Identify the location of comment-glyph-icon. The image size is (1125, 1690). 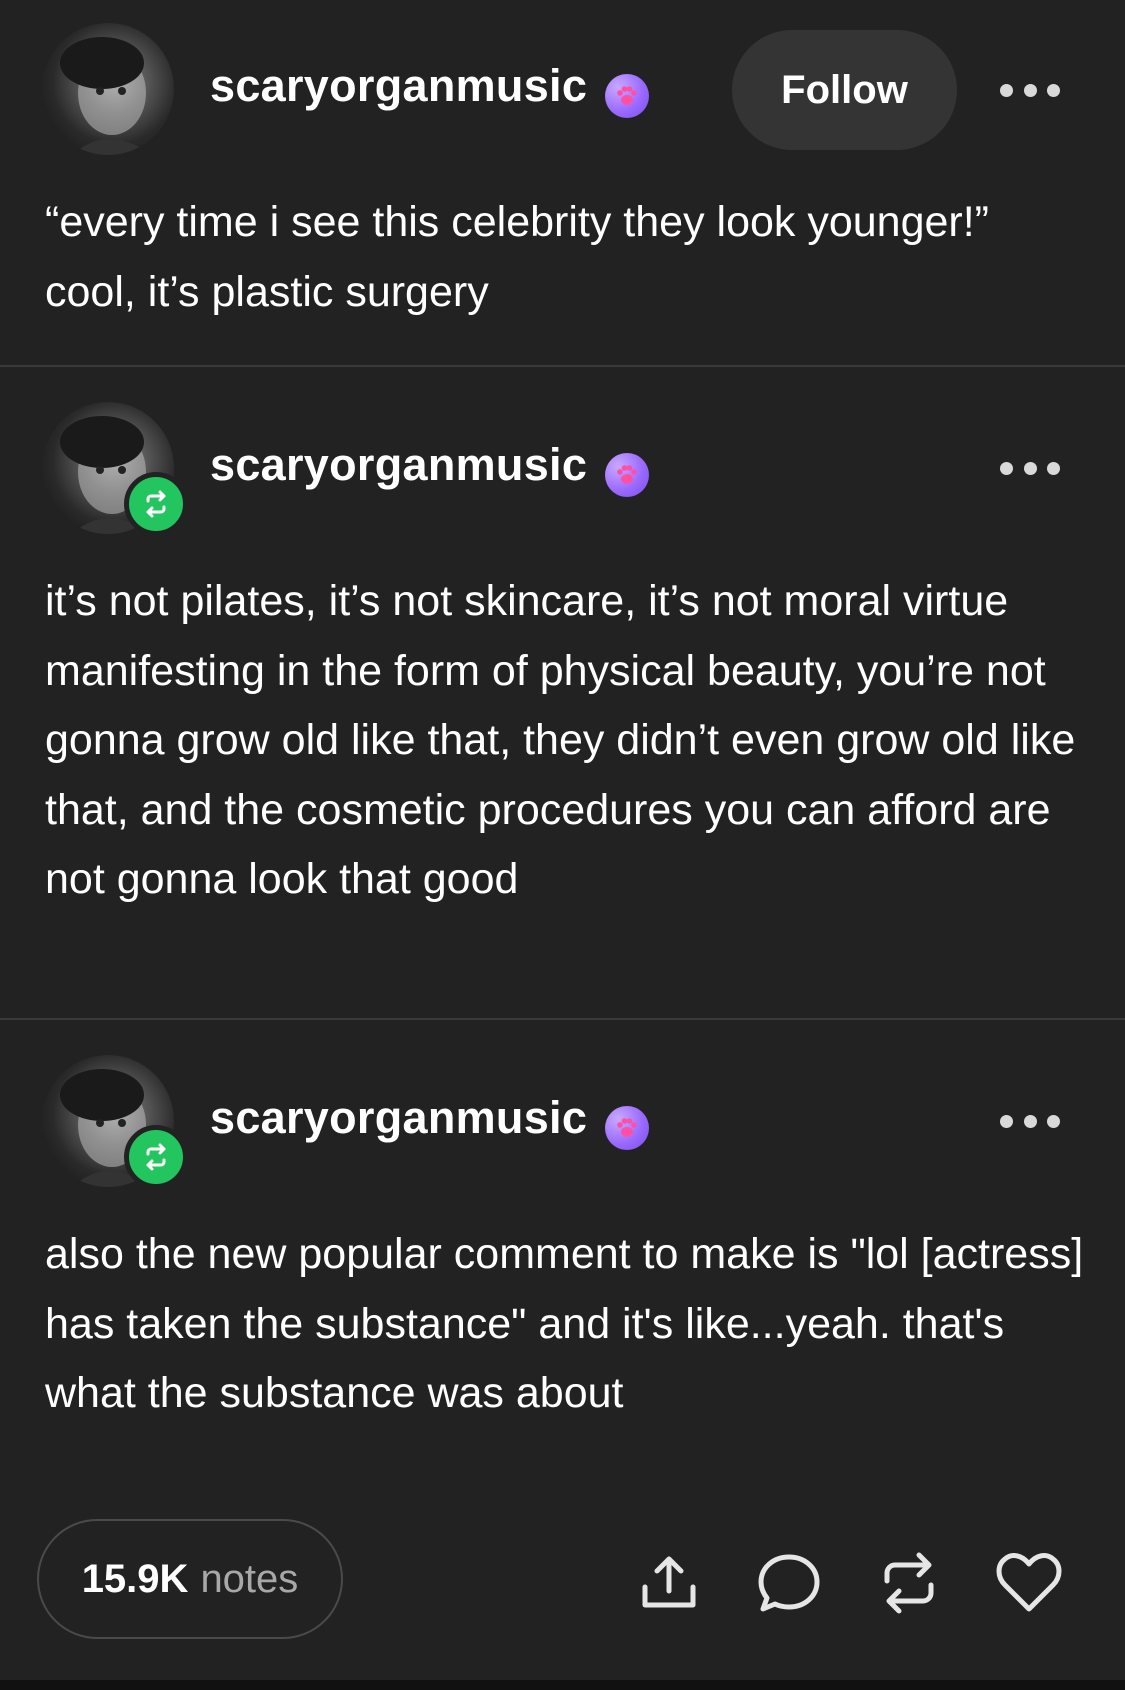
(789, 1583).